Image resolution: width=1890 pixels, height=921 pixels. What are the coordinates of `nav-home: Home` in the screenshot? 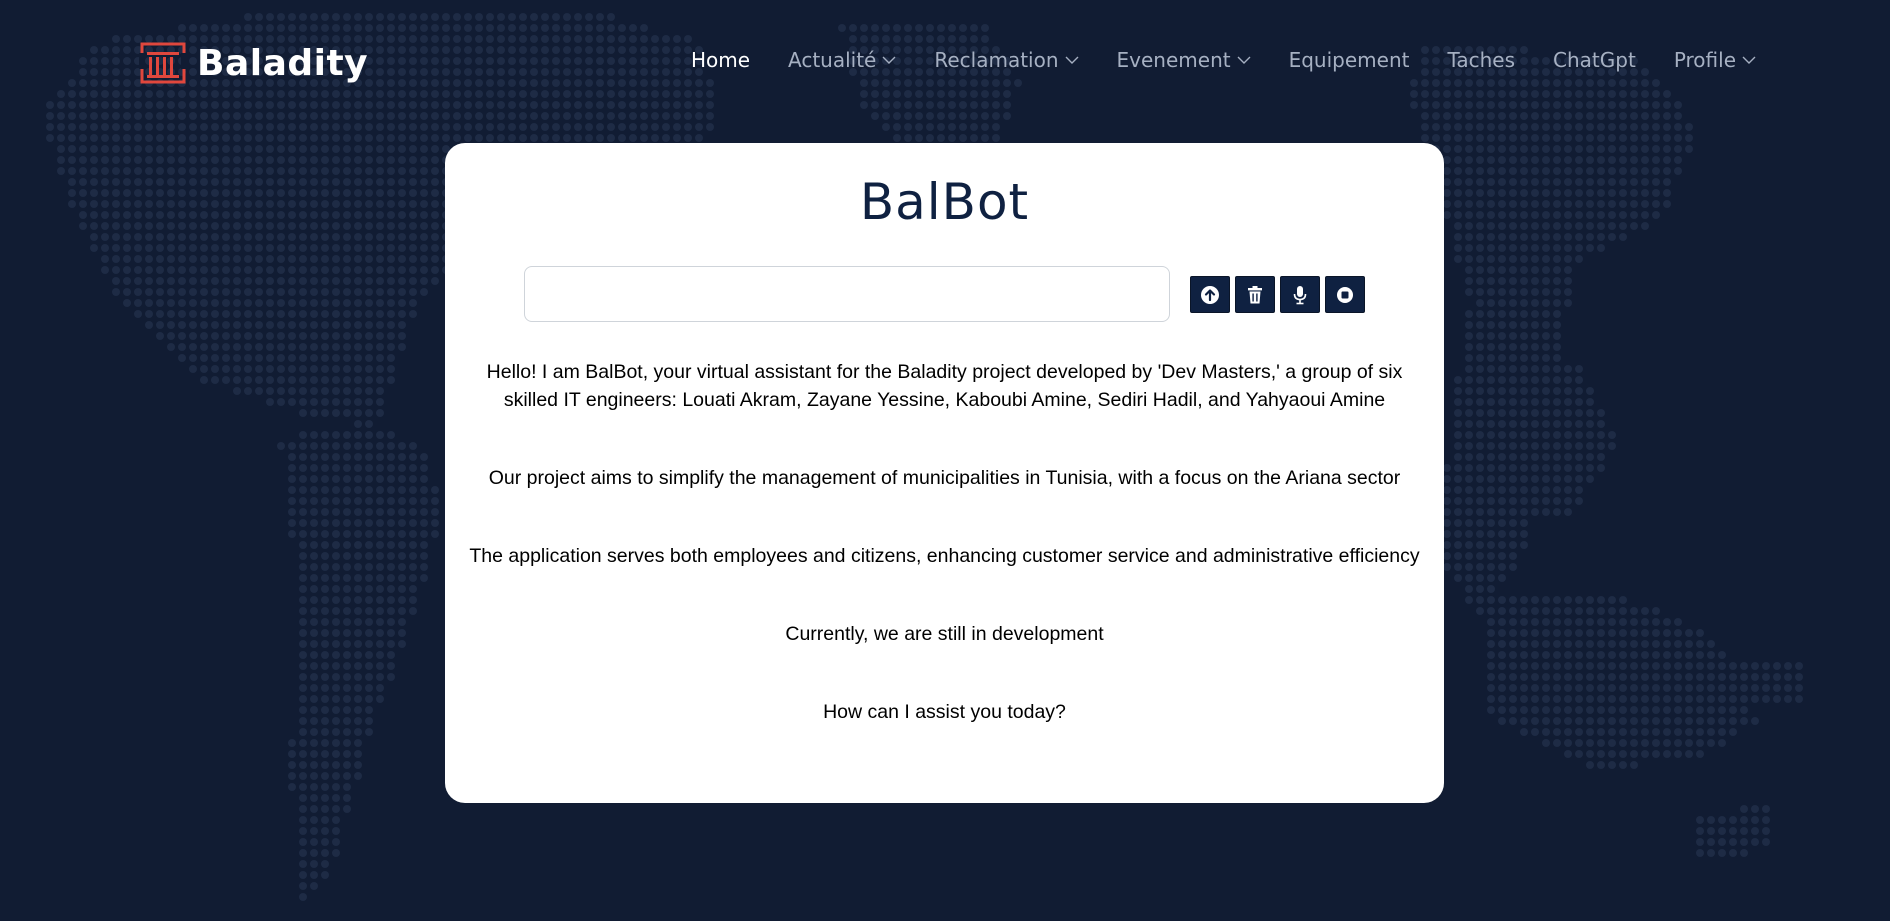 It's located at (720, 60).